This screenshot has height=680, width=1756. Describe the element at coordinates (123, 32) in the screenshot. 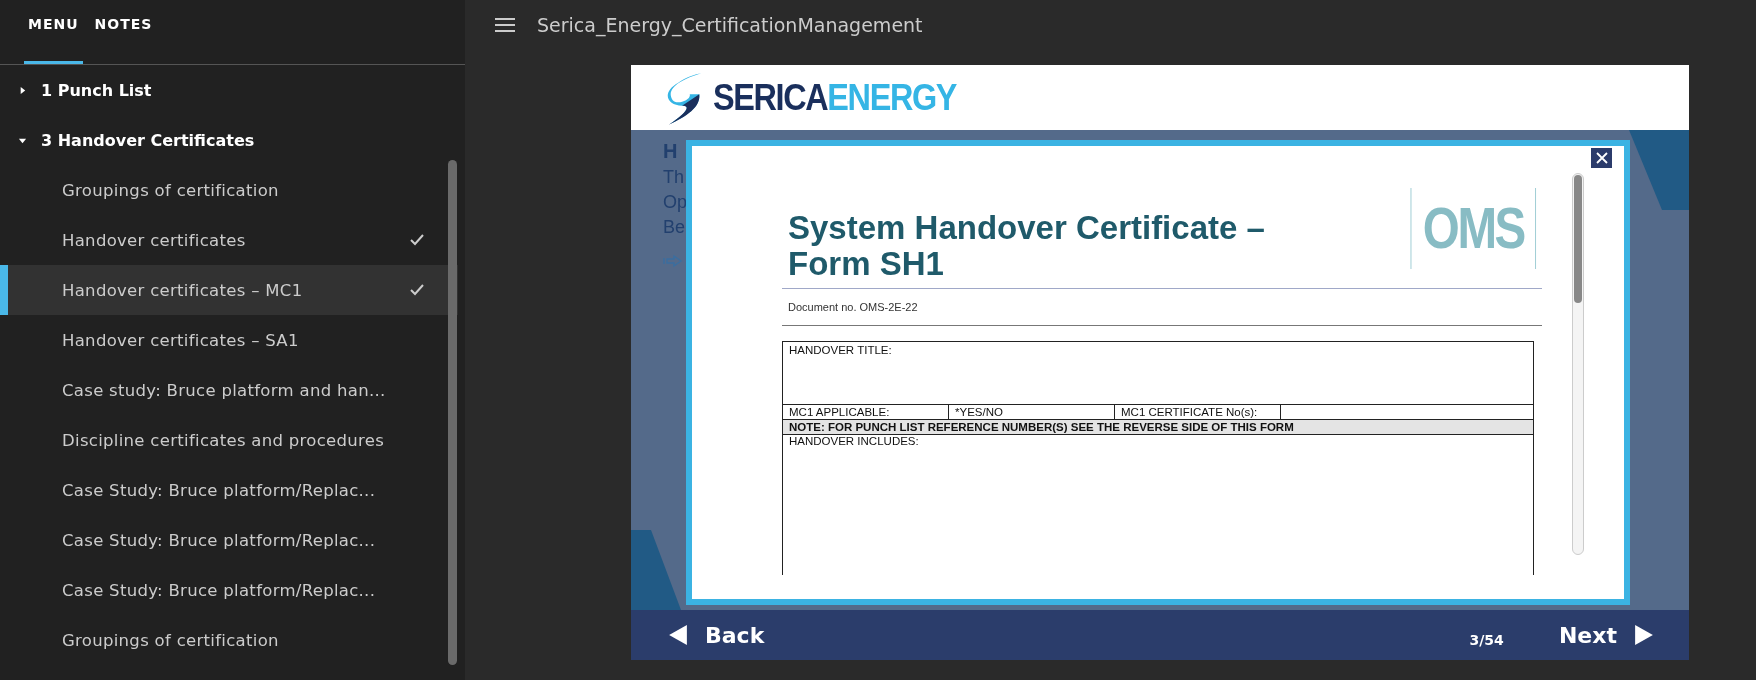

I see `sidebar-tab: NOTES` at that location.